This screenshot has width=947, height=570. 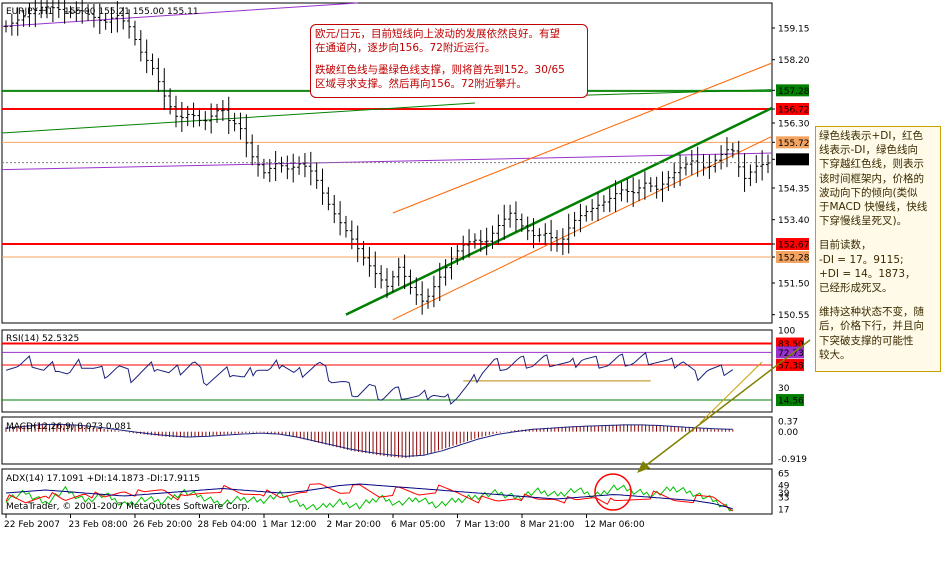 I want to click on annotation-side-line: 绿色线表示+DI，红色, so click(x=871, y=136).